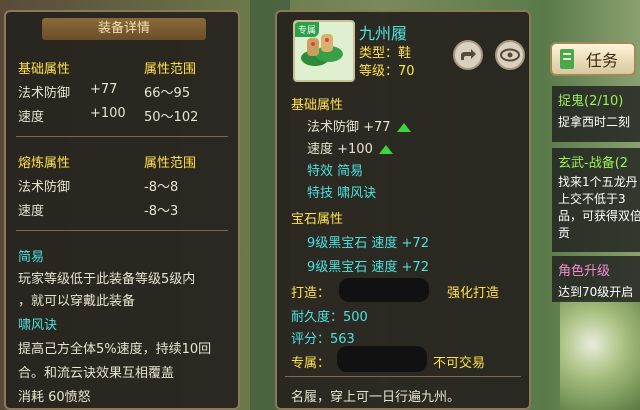 The height and width of the screenshot is (410, 640). Describe the element at coordinates (584, 271) in the screenshot. I see `task-title: 角色升级` at that location.